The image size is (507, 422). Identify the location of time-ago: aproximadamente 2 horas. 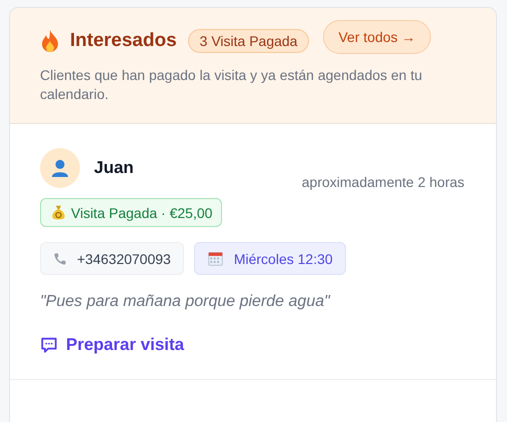
(384, 182).